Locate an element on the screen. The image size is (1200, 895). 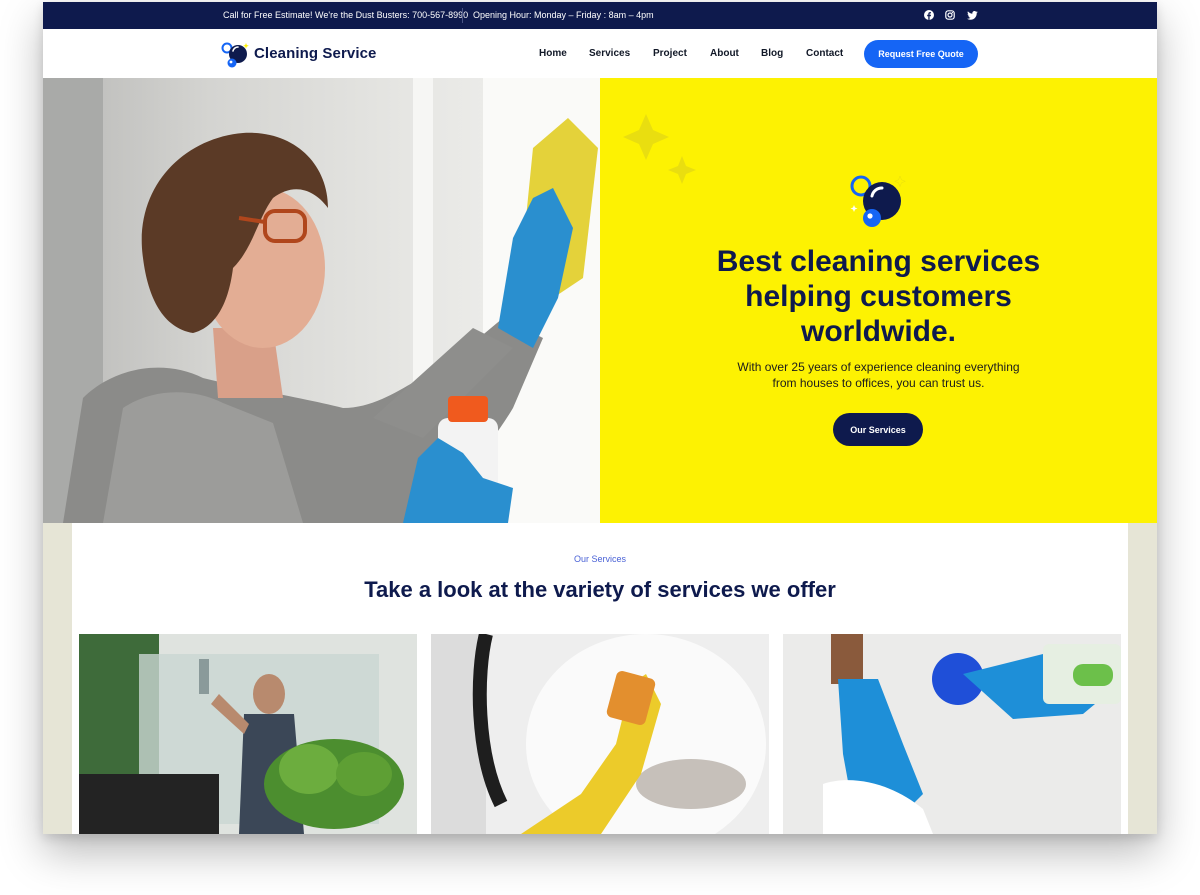
service-card-surface-disinfection is located at coordinates (952, 734).